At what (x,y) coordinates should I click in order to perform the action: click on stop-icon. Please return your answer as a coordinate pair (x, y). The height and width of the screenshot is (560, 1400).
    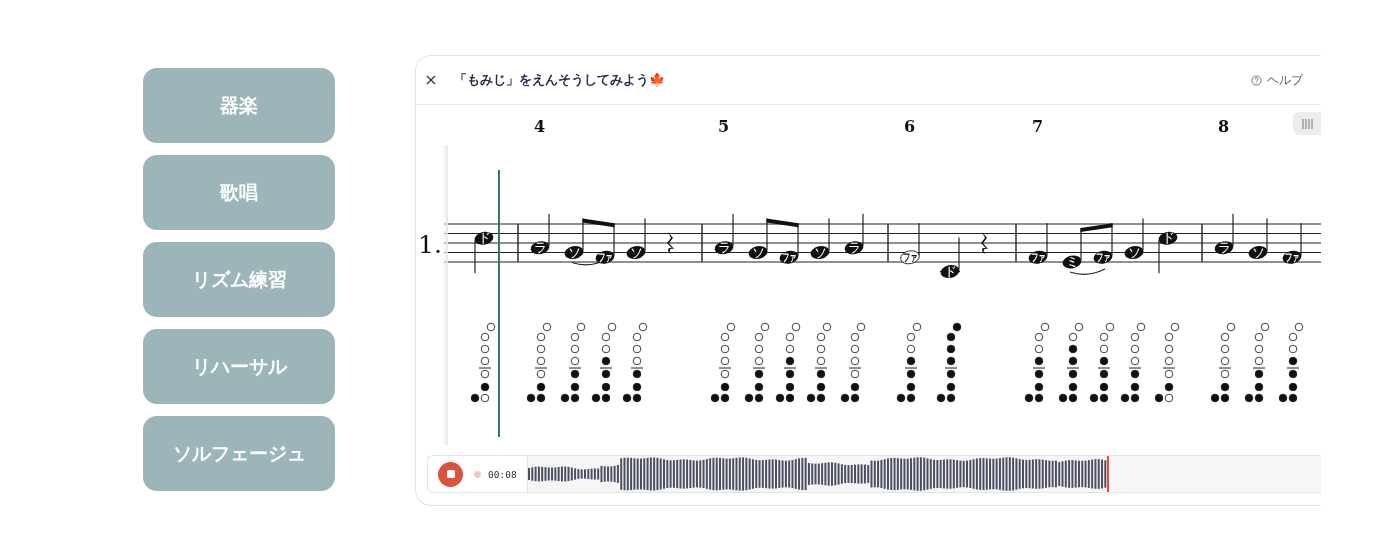
    Looking at the image, I should click on (450, 474).